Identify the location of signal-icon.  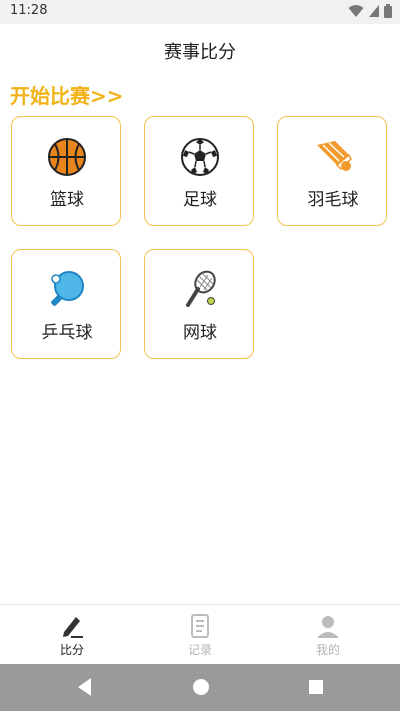
(374, 11).